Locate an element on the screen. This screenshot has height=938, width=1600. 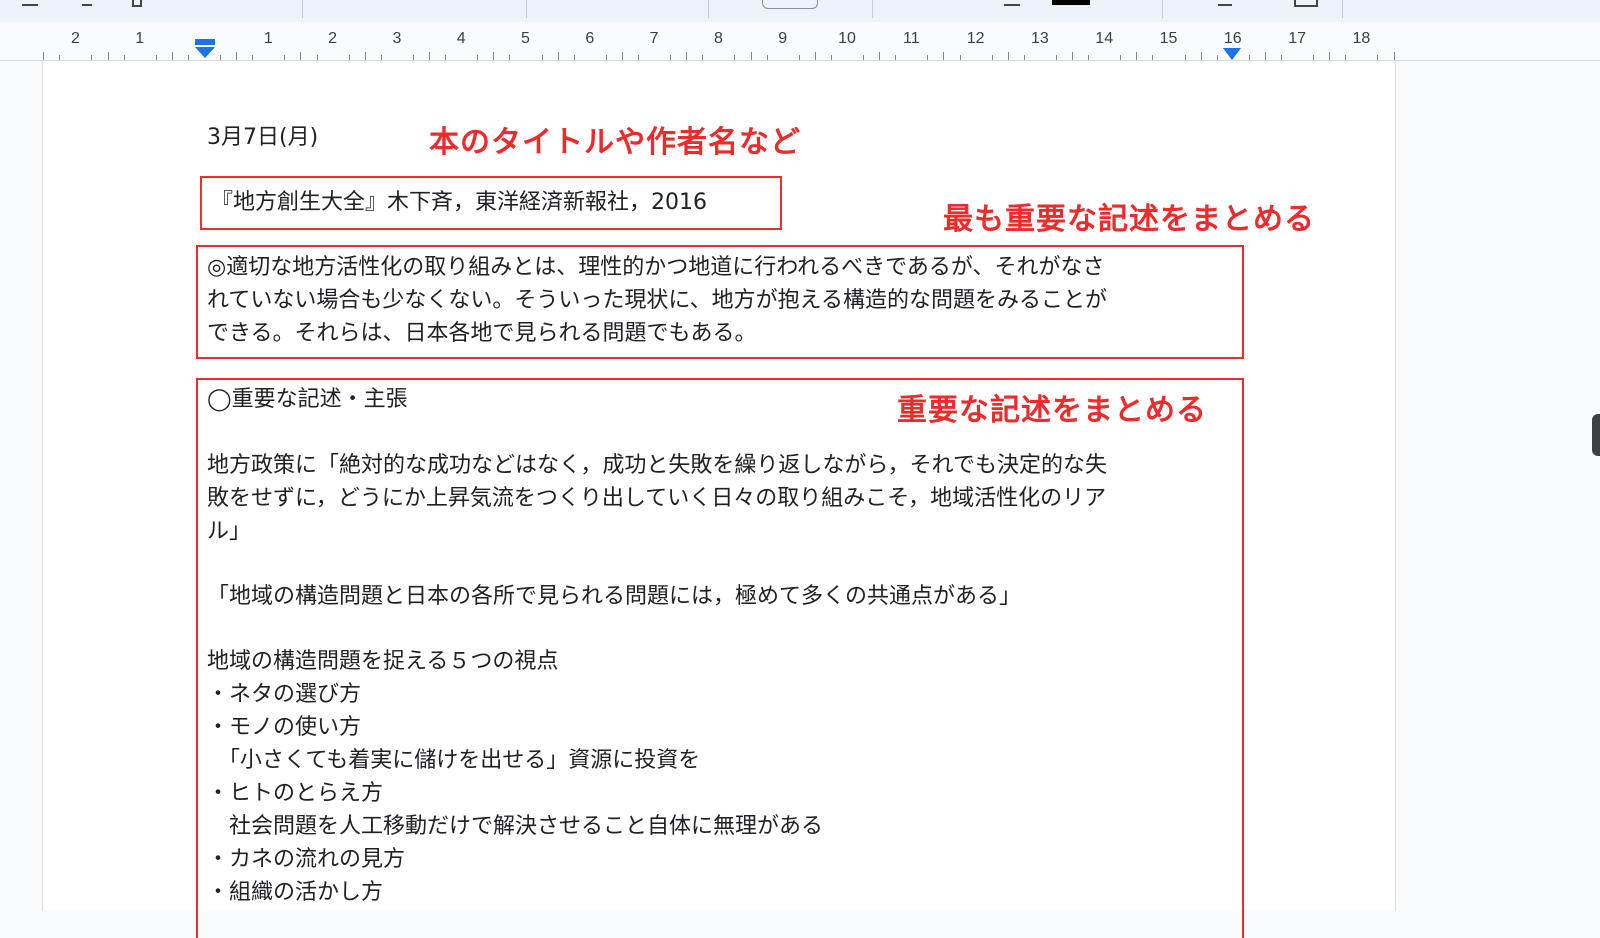
undo-icon is located at coordinates (30, 3).